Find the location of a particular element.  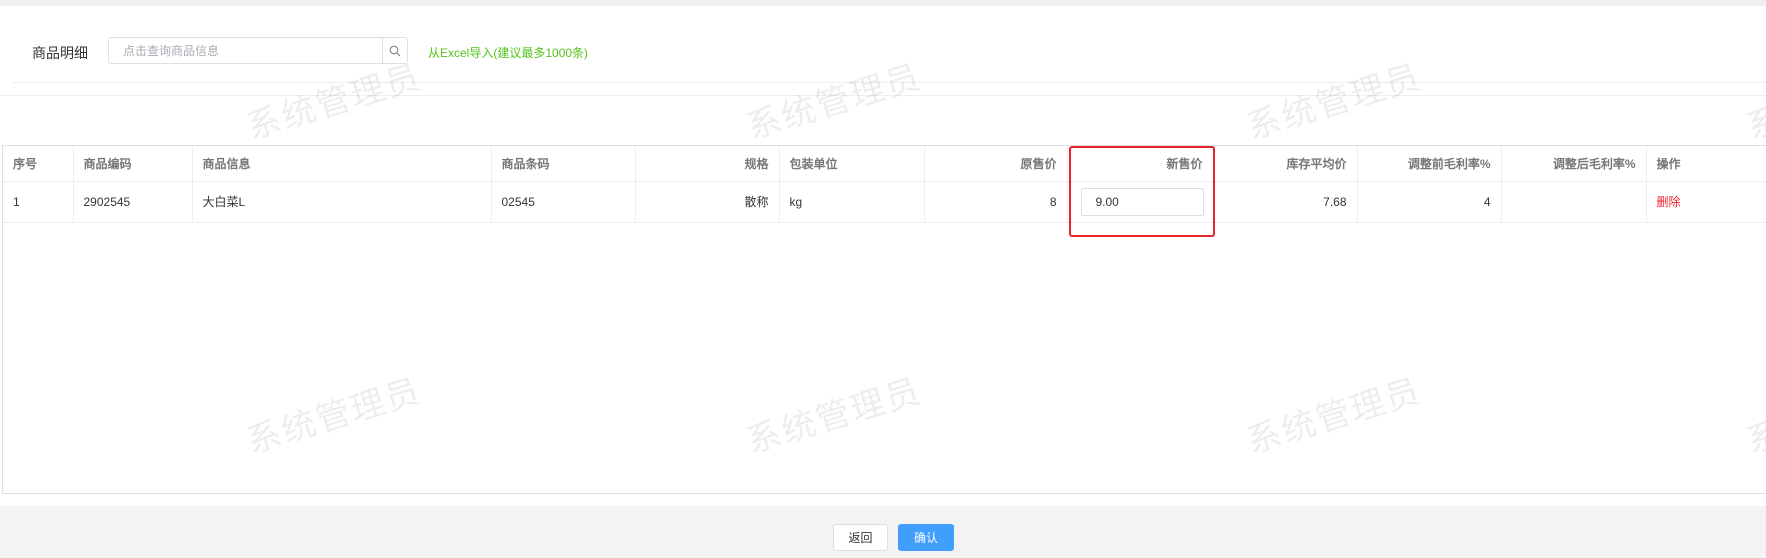

col-header-new-price: 新售价 is located at coordinates (1140, 164).